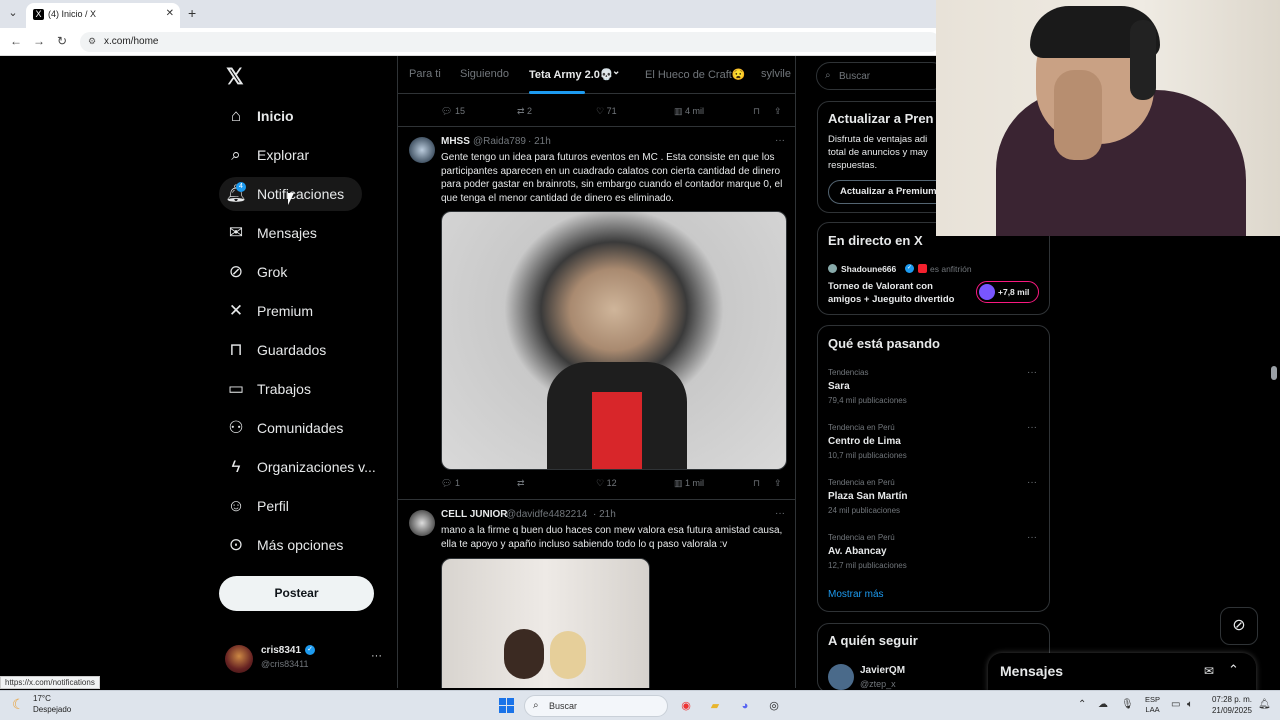  Describe the element at coordinates (882, 670) in the screenshot. I see `follow-name: JavierQM` at that location.